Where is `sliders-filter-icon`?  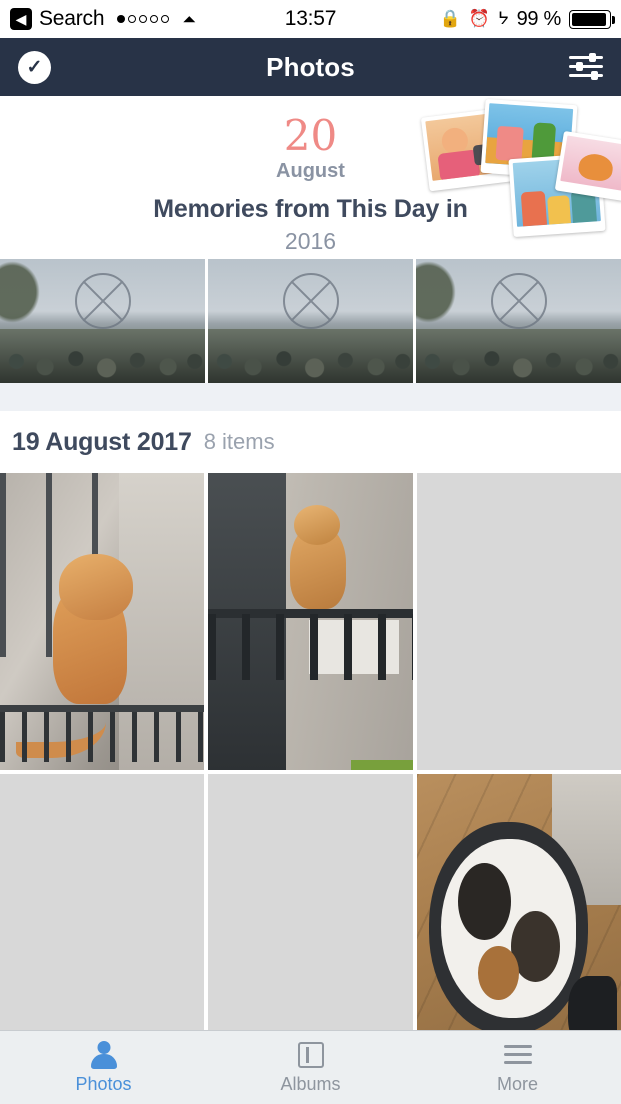 sliders-filter-icon is located at coordinates (586, 67).